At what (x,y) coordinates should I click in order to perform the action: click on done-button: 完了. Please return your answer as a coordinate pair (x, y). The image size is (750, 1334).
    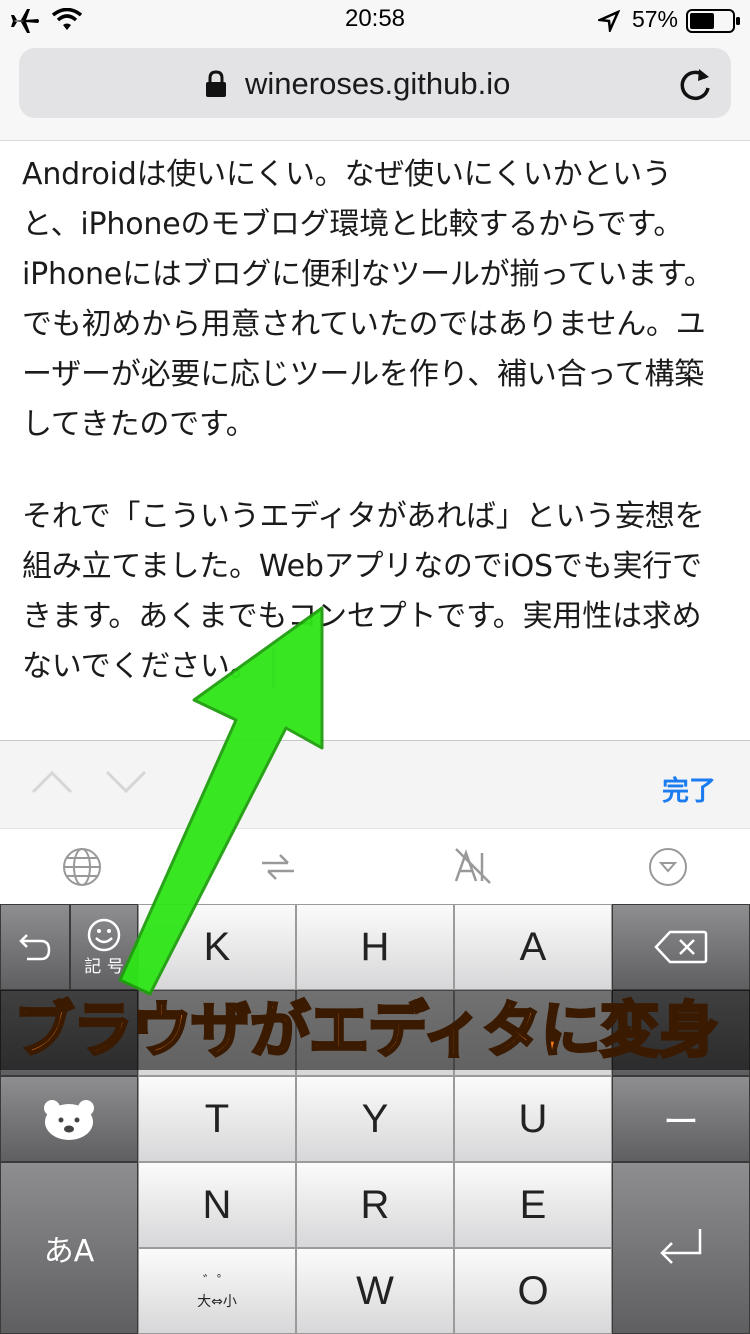
    Looking at the image, I should click on (689, 788).